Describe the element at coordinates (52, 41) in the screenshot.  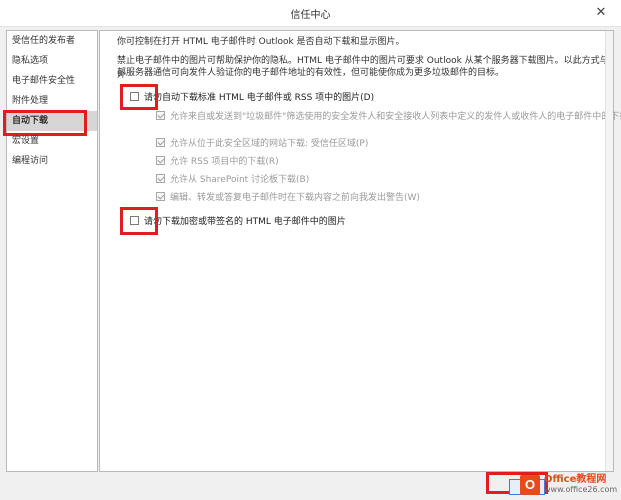
I see `sidebar-item-trusted-publishers: 受信任的发布者` at that location.